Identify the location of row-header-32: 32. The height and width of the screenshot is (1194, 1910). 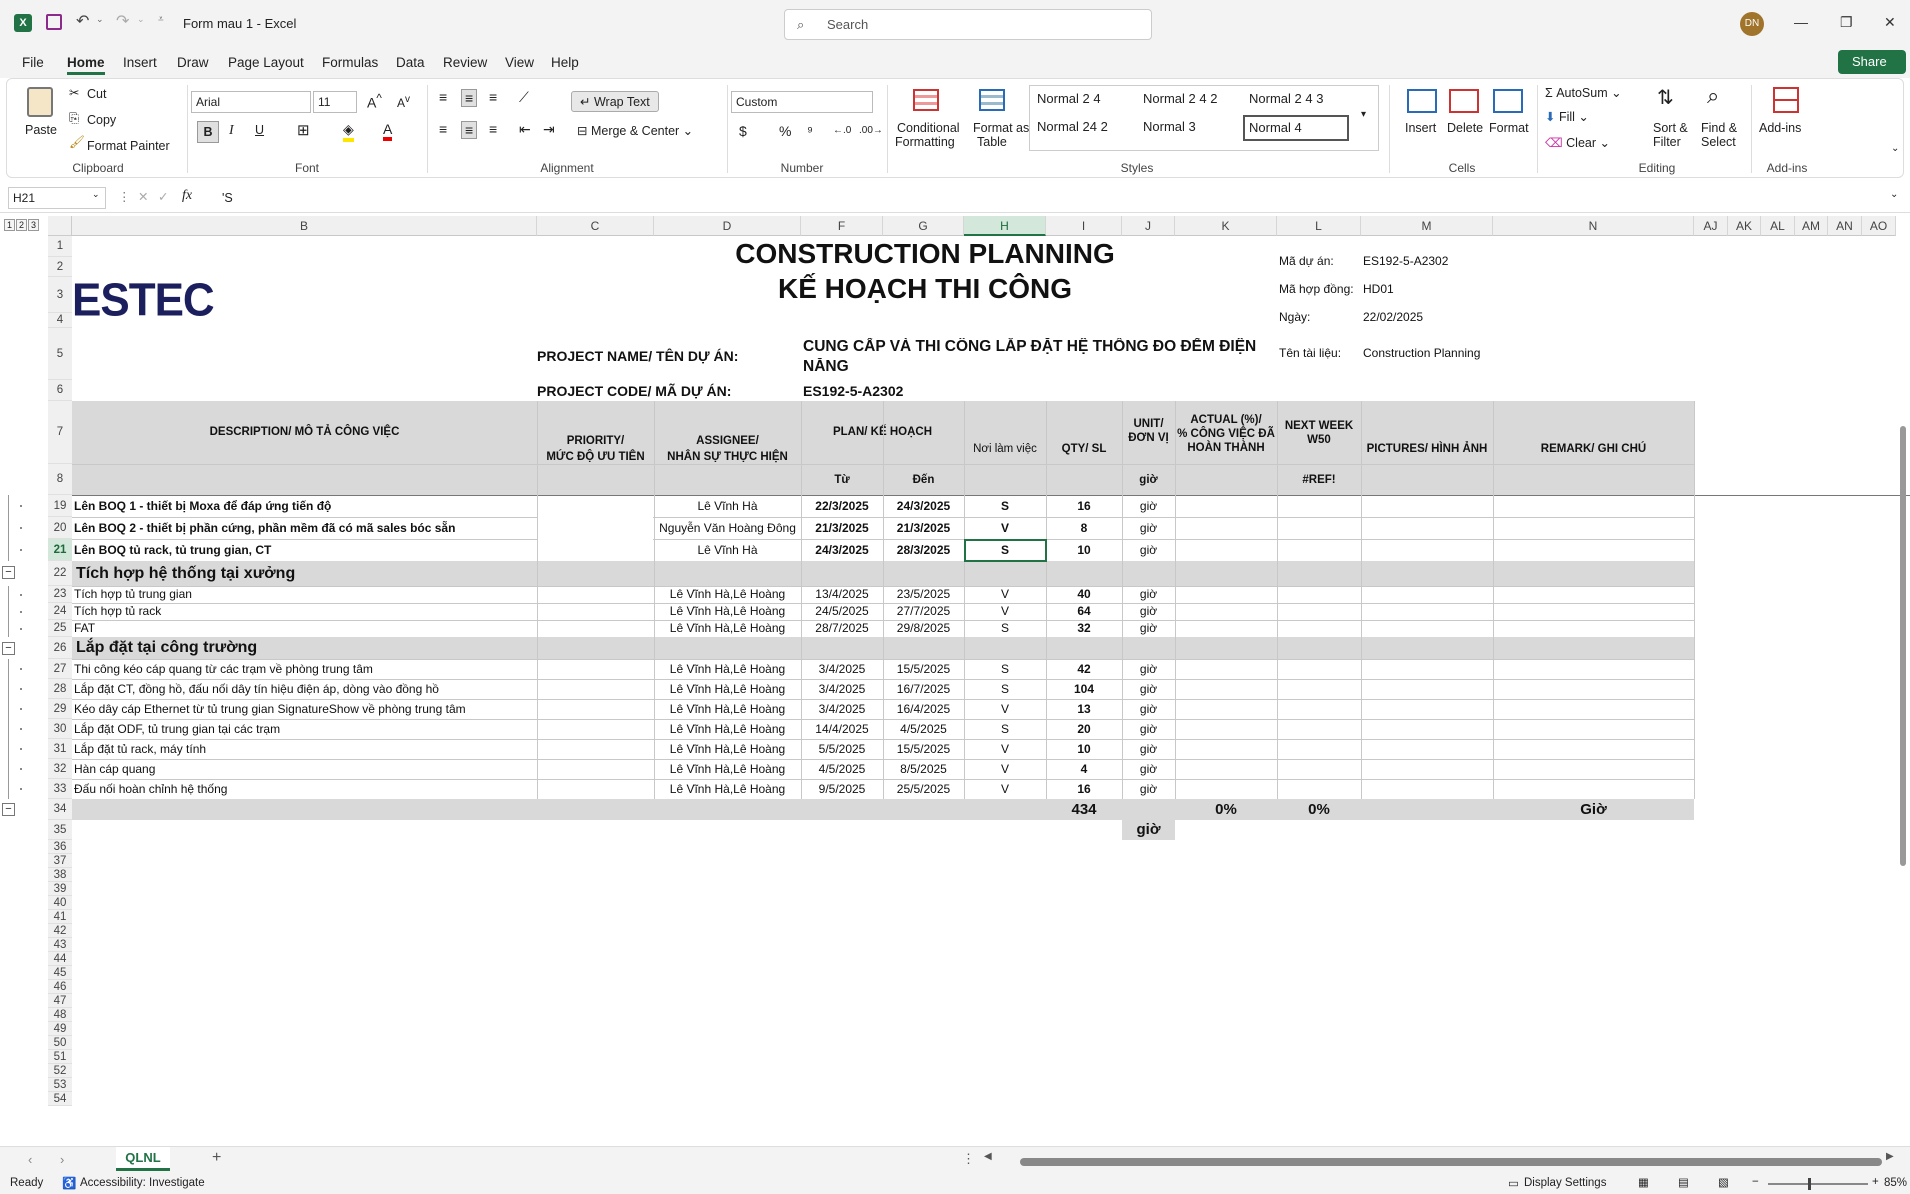
(60, 769).